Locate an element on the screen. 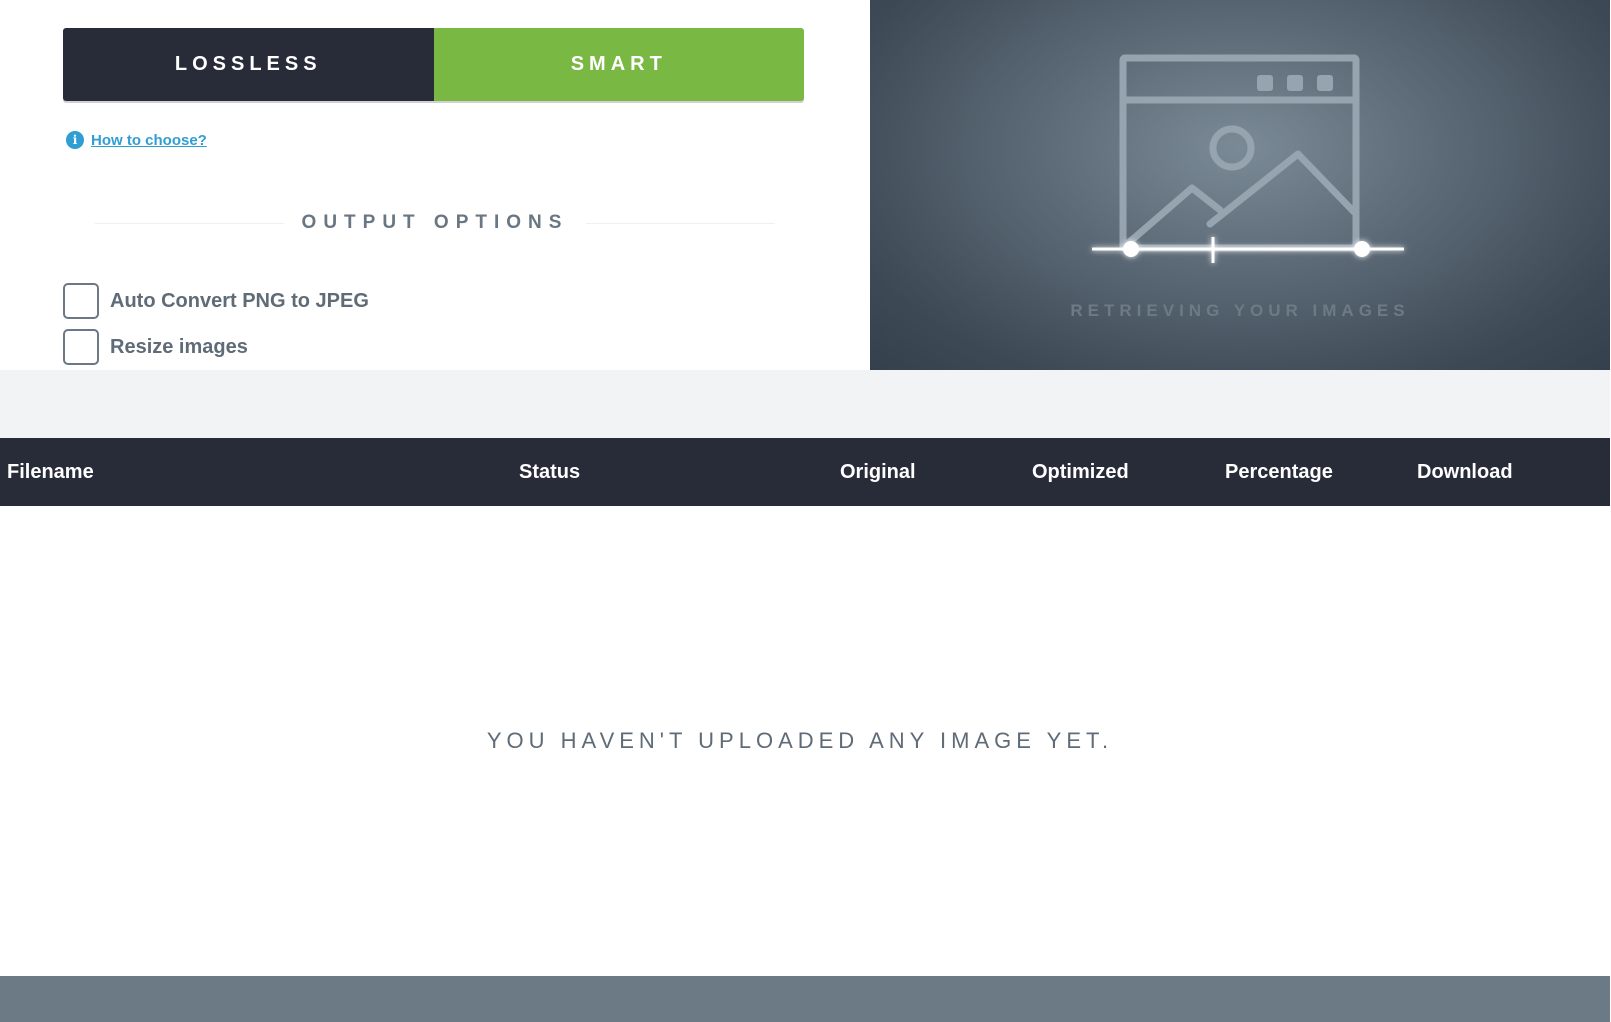 Image resolution: width=1611 pixels, height=1022 pixels. footer-bar is located at coordinates (805, 999).